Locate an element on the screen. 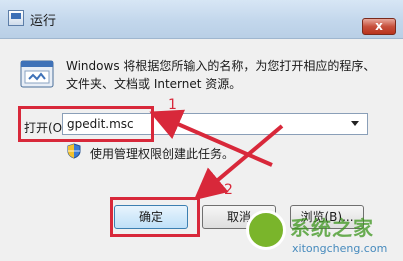  watermark-url: xitongcheng.com is located at coordinates (340, 248).